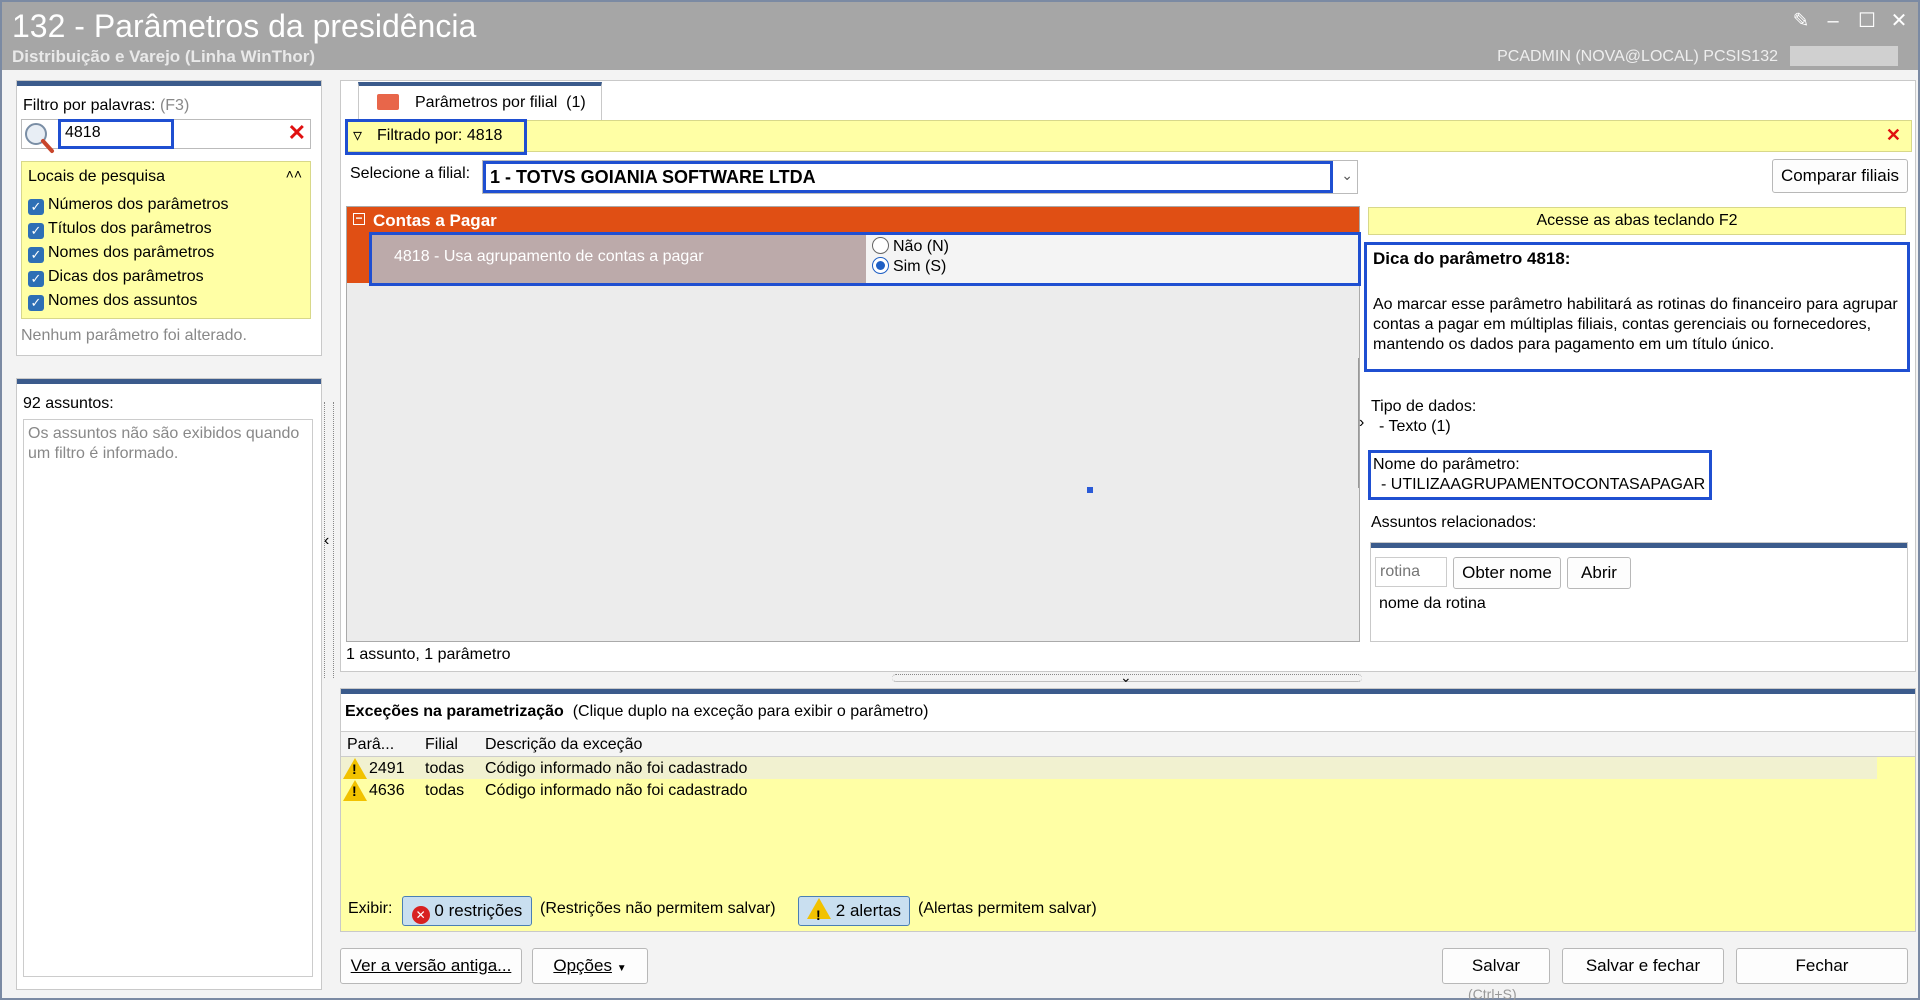  I want to click on filtered-by-bar: ▿ Filtrado por: 4818 ✕, so click(1128, 137).